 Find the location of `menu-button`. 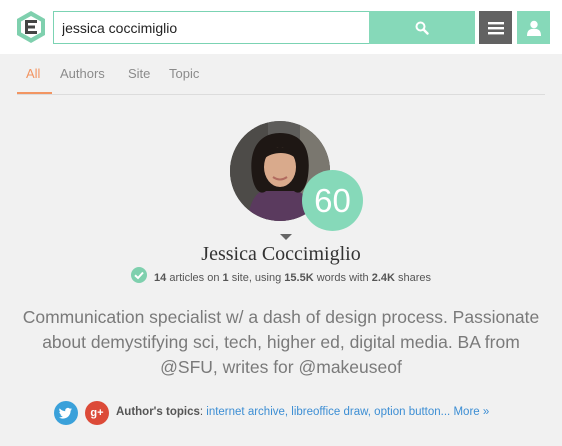

menu-button is located at coordinates (495, 27).